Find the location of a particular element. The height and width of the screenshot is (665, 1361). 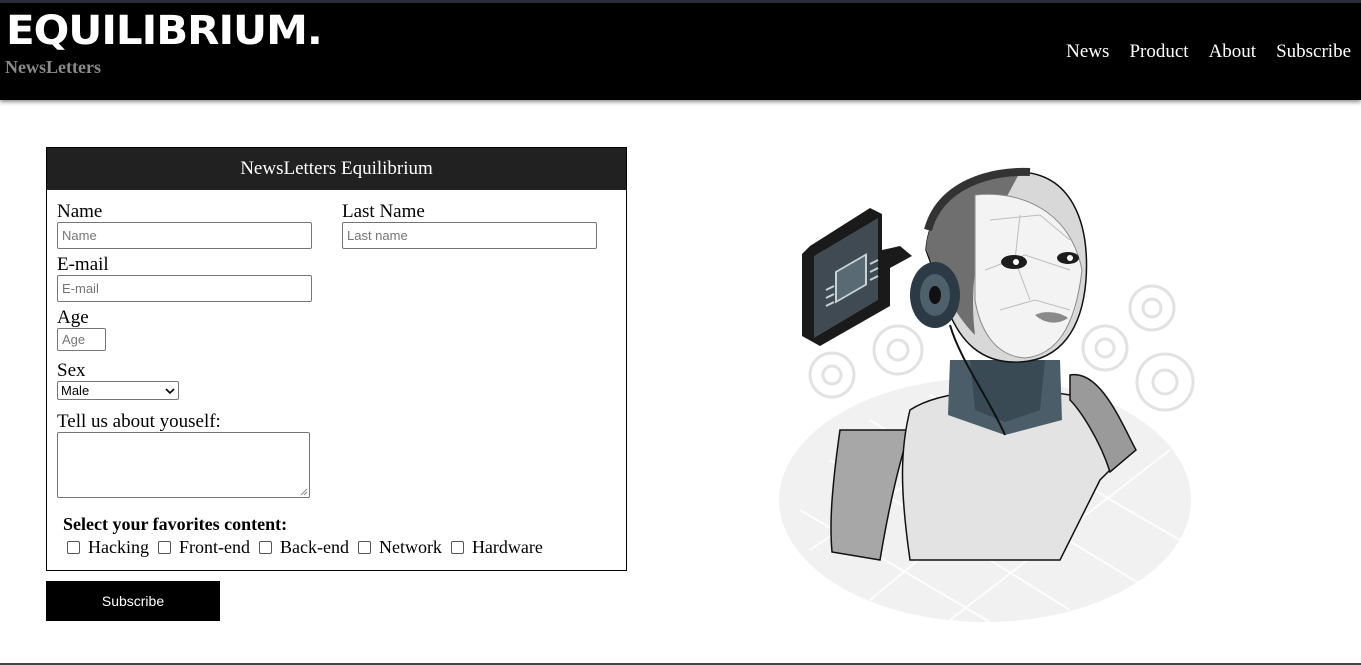

favorite-option-hardware: Hardware is located at coordinates (496, 547).